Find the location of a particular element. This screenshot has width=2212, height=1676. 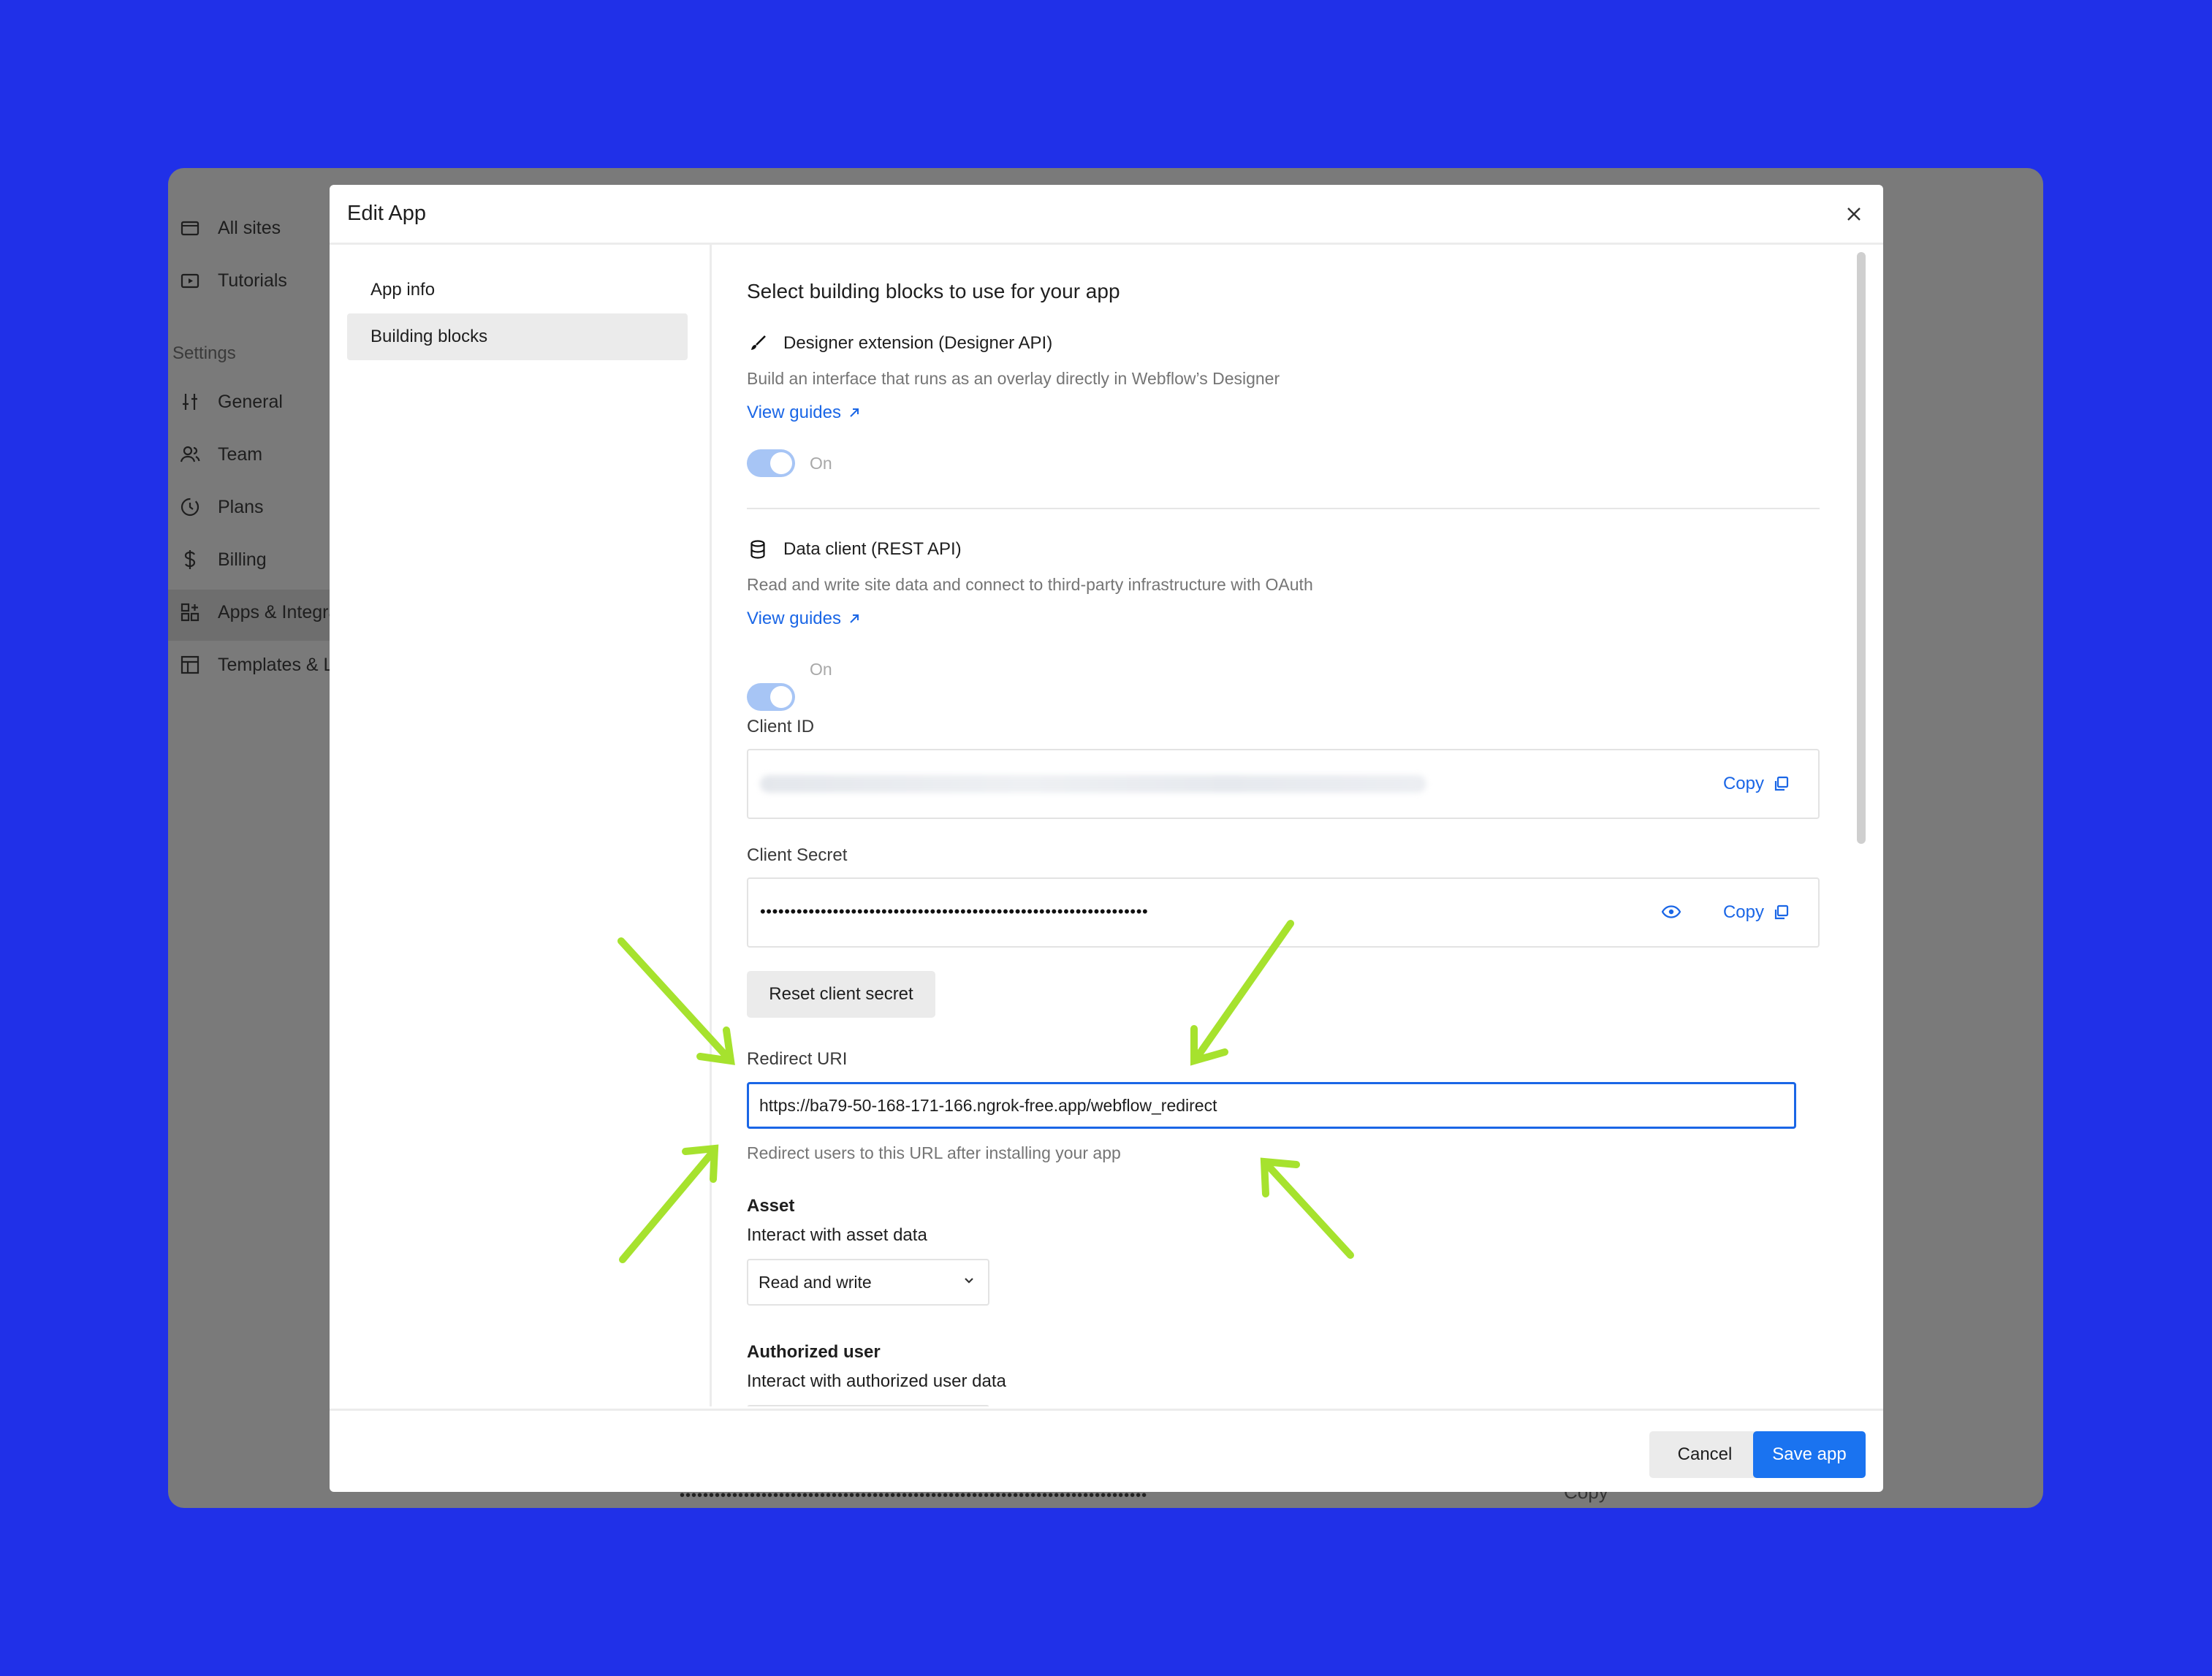

scrollbar is located at coordinates (1862, 548).